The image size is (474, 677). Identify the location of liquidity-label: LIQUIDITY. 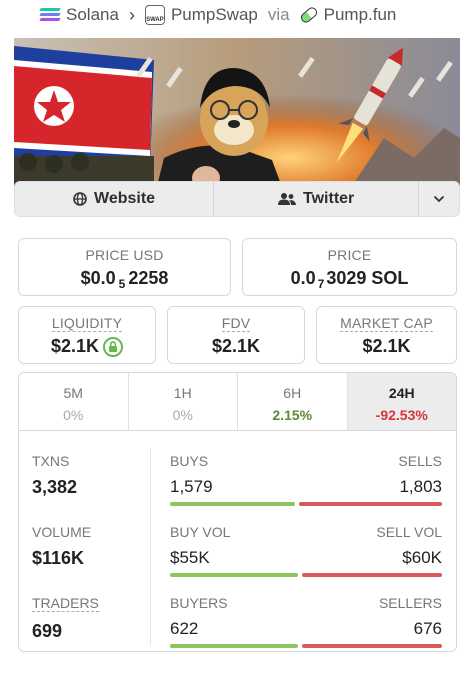
(87, 323).